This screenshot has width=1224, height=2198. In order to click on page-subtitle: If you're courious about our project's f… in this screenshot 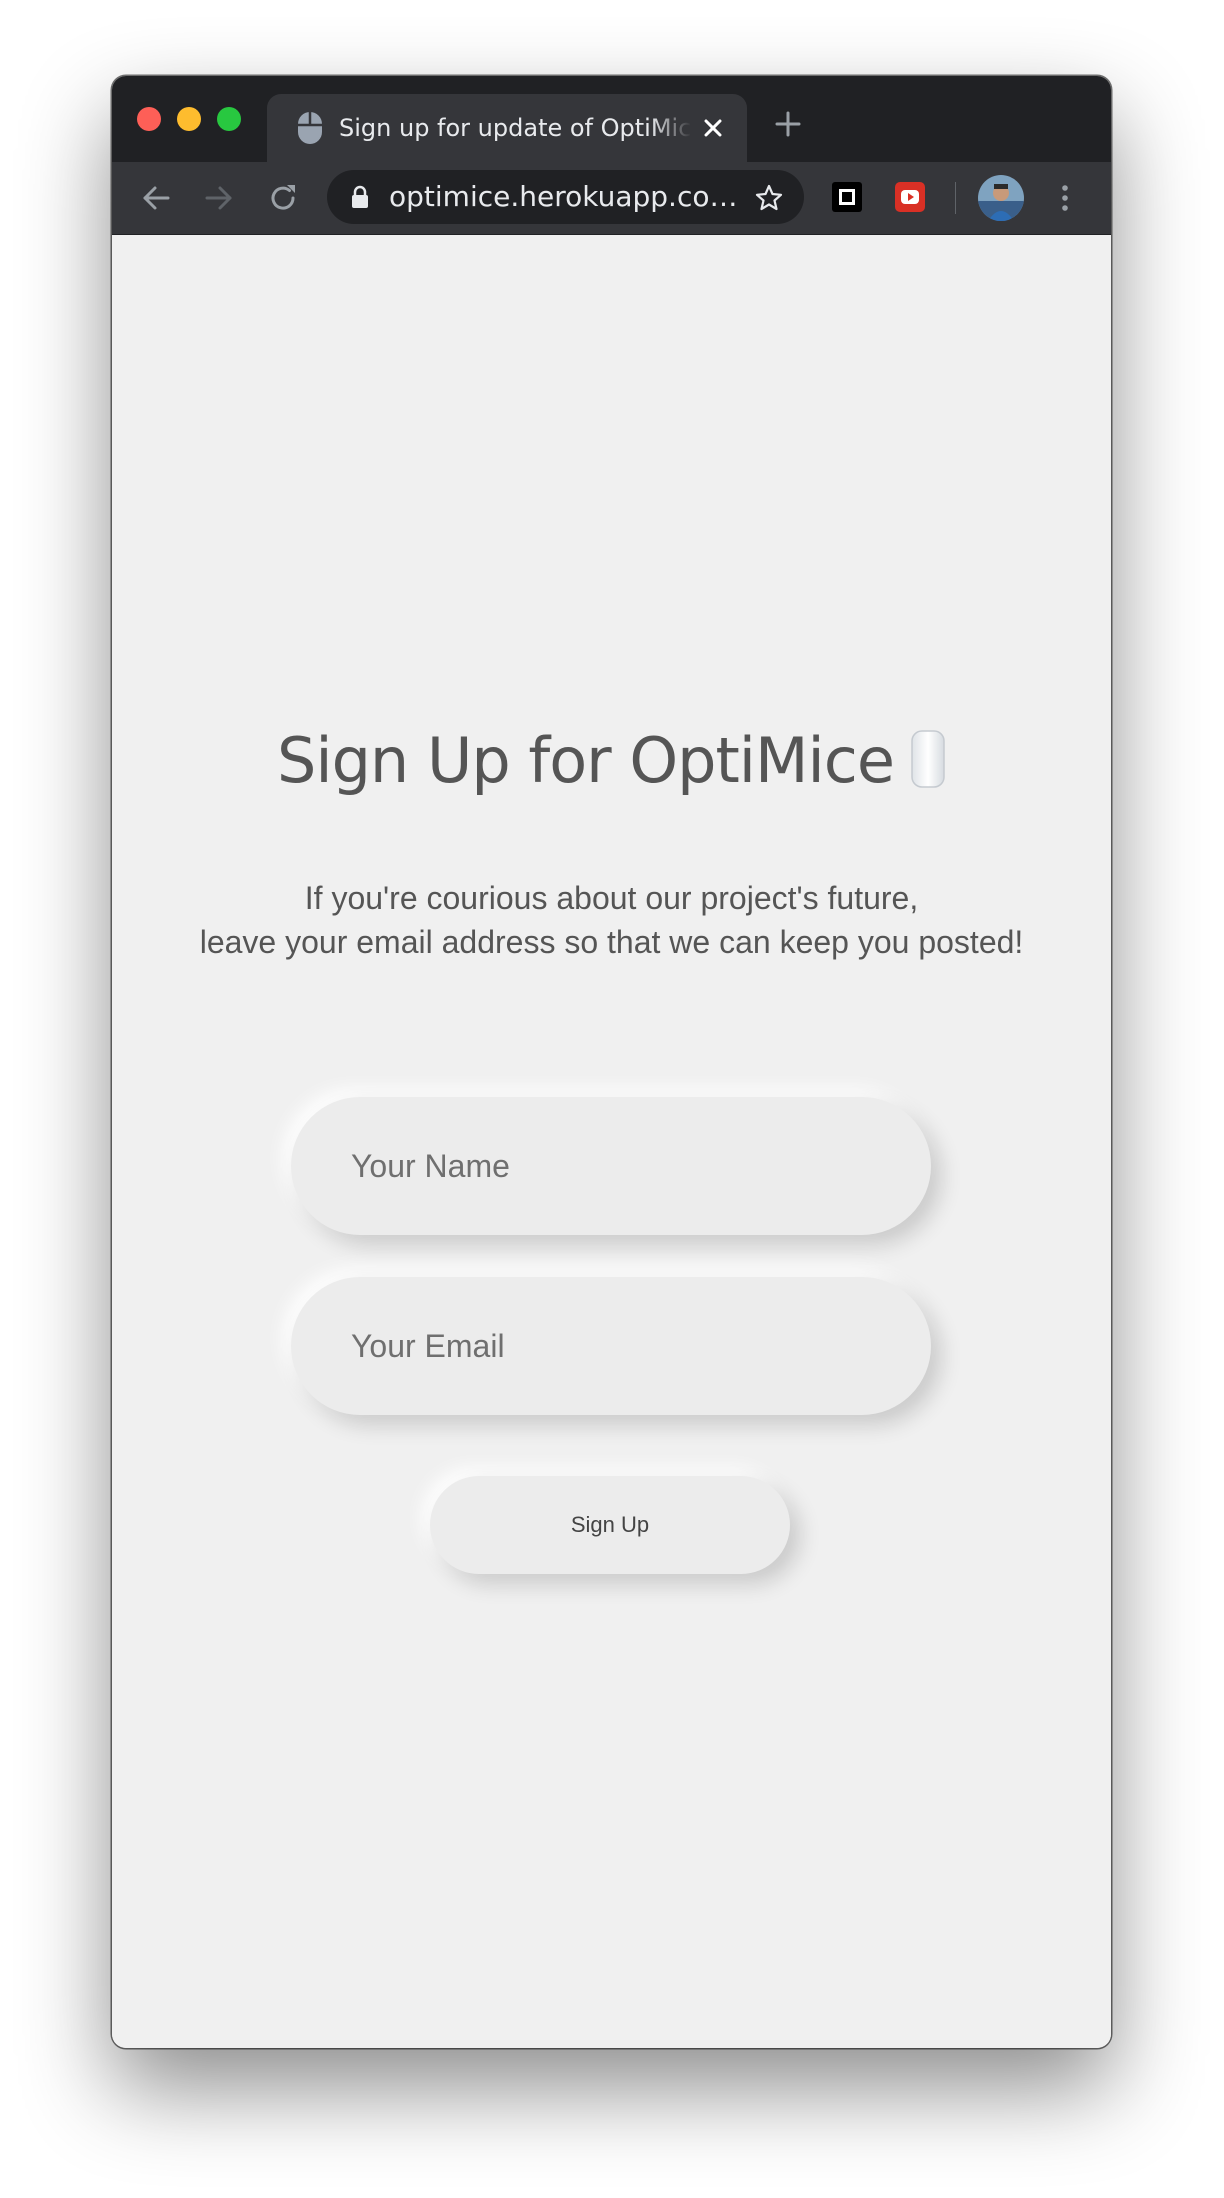, I will do `click(611, 920)`.